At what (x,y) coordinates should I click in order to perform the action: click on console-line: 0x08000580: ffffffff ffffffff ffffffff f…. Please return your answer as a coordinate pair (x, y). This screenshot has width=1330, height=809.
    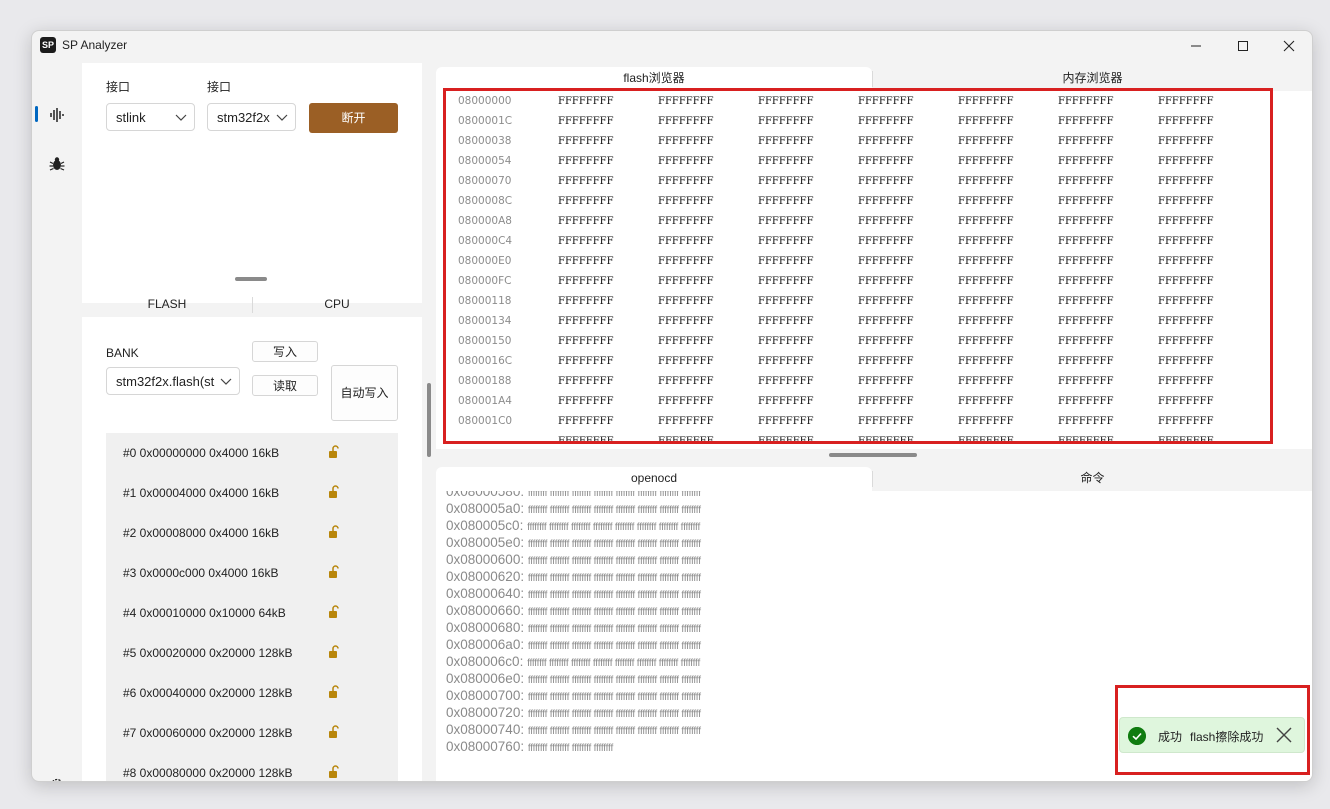
    Looking at the image, I should click on (573, 495).